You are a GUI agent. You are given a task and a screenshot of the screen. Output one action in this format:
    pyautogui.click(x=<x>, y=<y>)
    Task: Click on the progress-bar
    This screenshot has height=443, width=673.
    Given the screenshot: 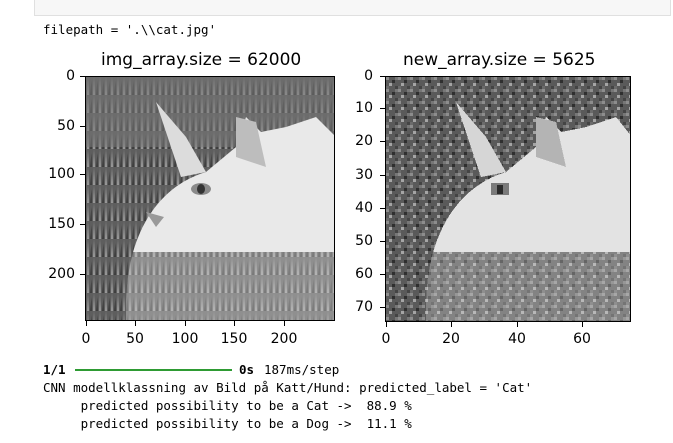 What is the action you would take?
    pyautogui.click(x=153, y=370)
    